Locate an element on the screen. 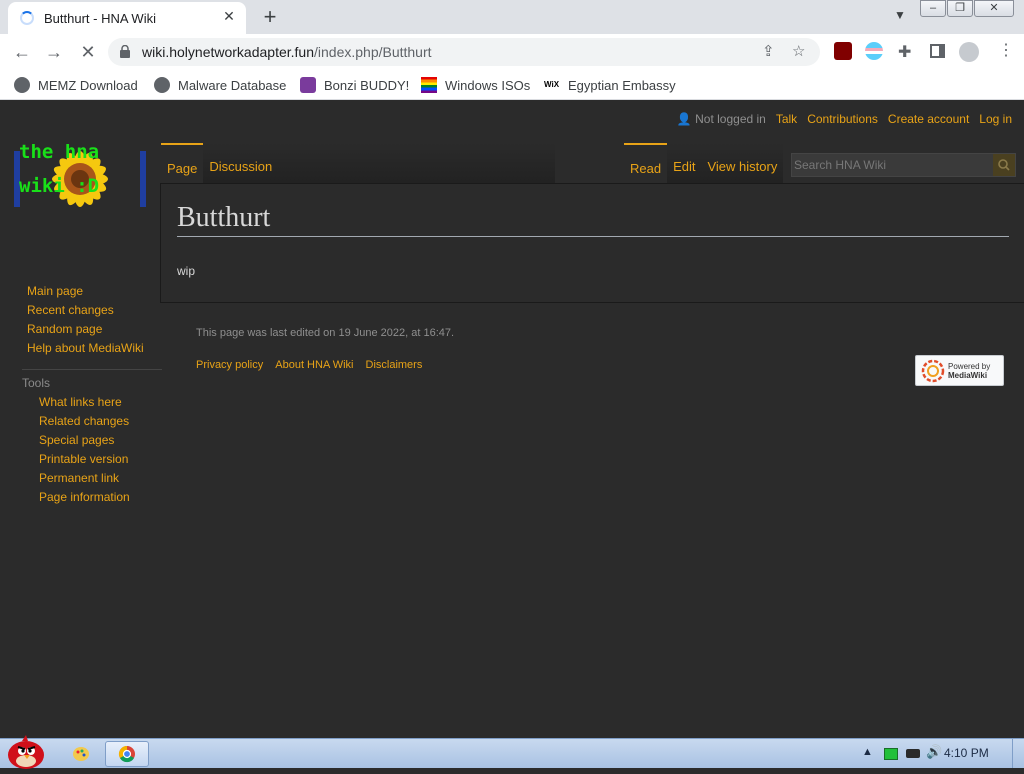  taskbar-app-paint is located at coordinates (82, 754).